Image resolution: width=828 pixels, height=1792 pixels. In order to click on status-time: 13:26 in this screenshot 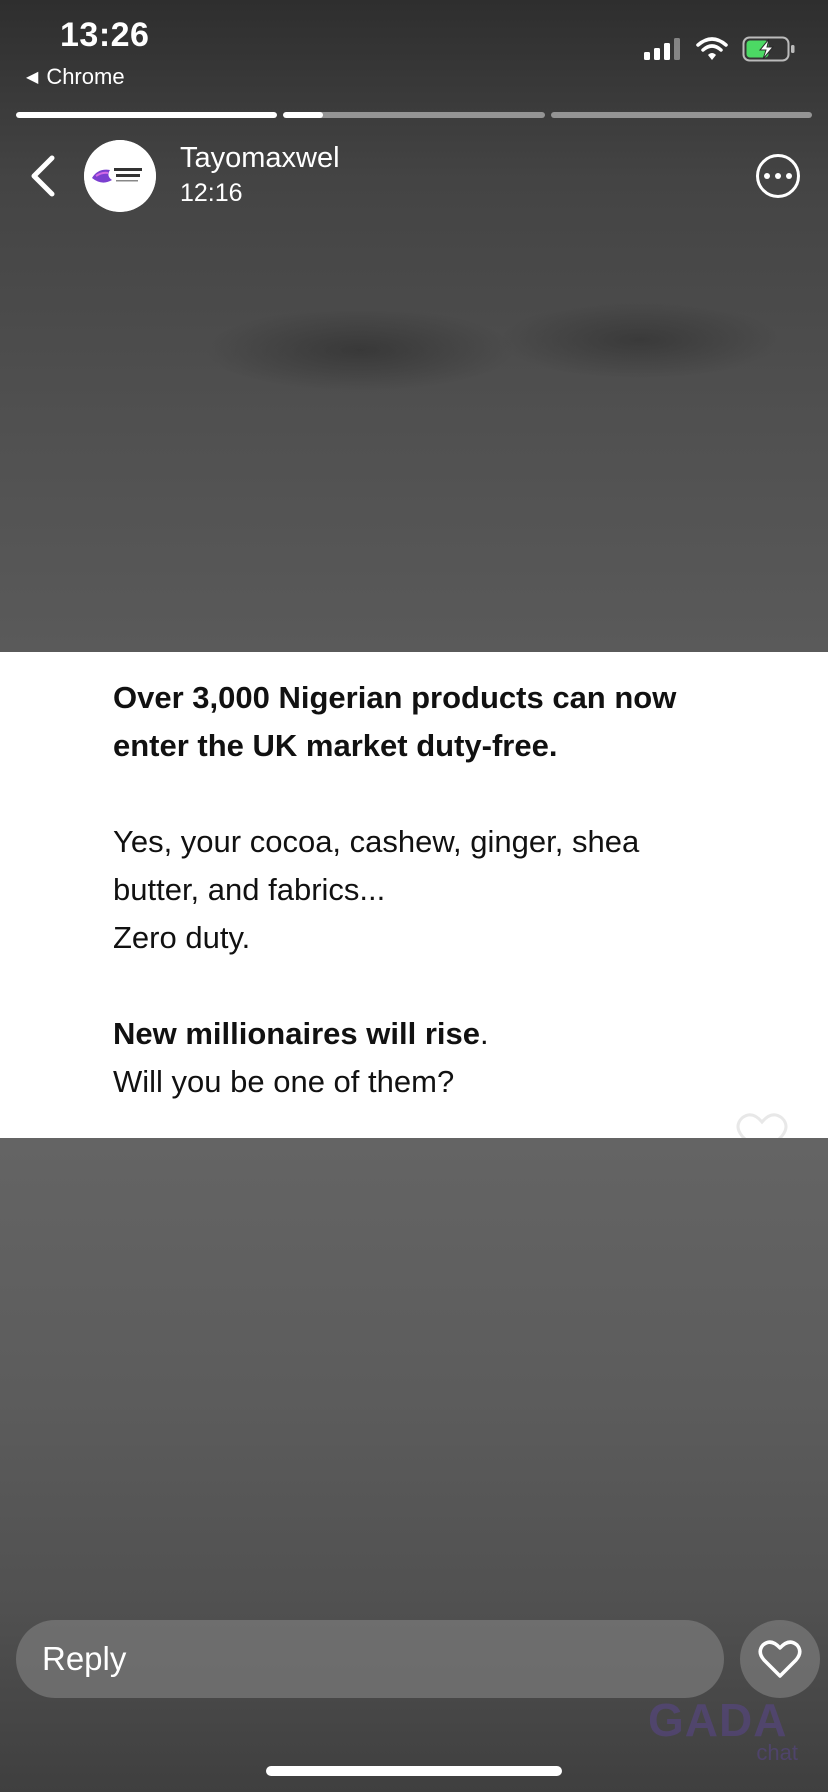, I will do `click(105, 35)`.